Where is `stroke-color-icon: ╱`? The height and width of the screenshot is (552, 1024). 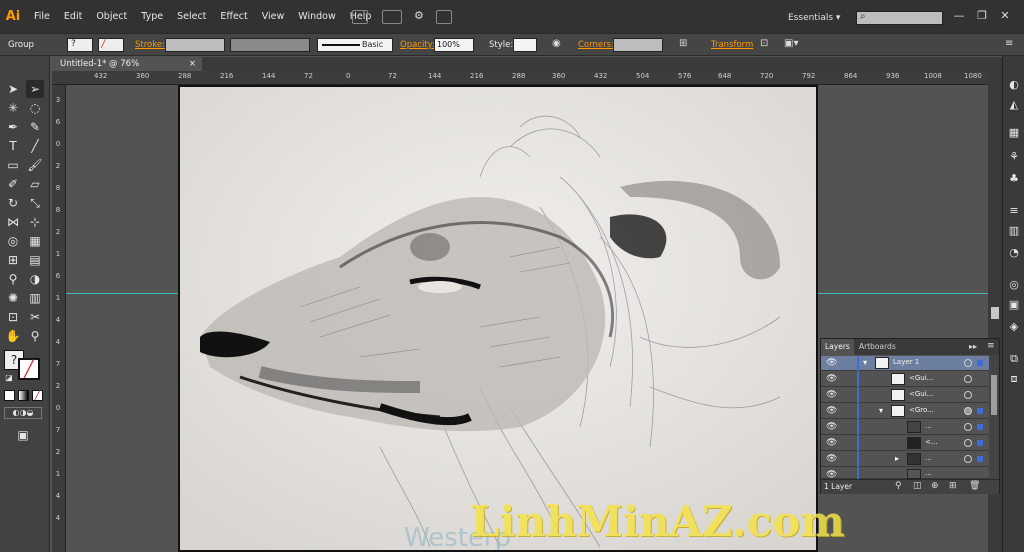
stroke-color-icon: ╱ is located at coordinates (29, 369).